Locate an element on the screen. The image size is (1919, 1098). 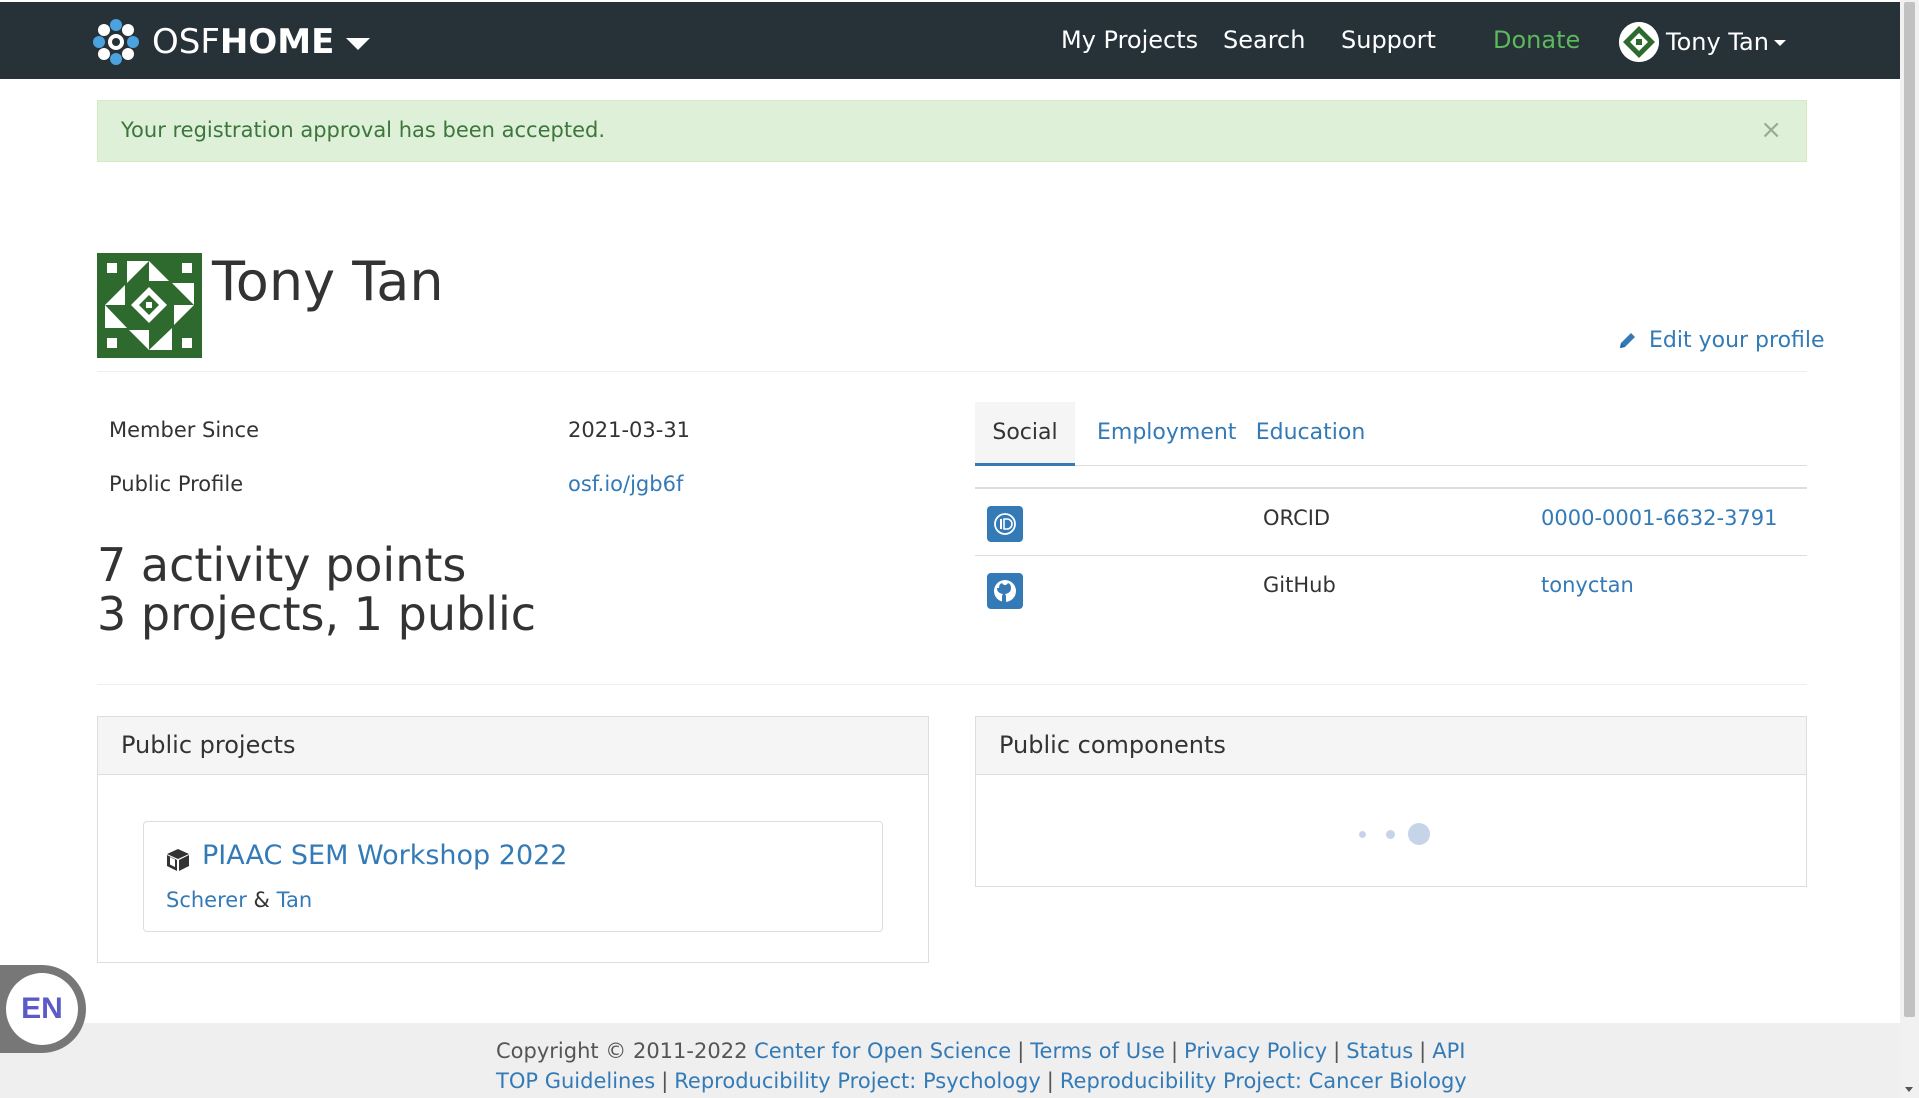
pencil-icon is located at coordinates (1627, 340).